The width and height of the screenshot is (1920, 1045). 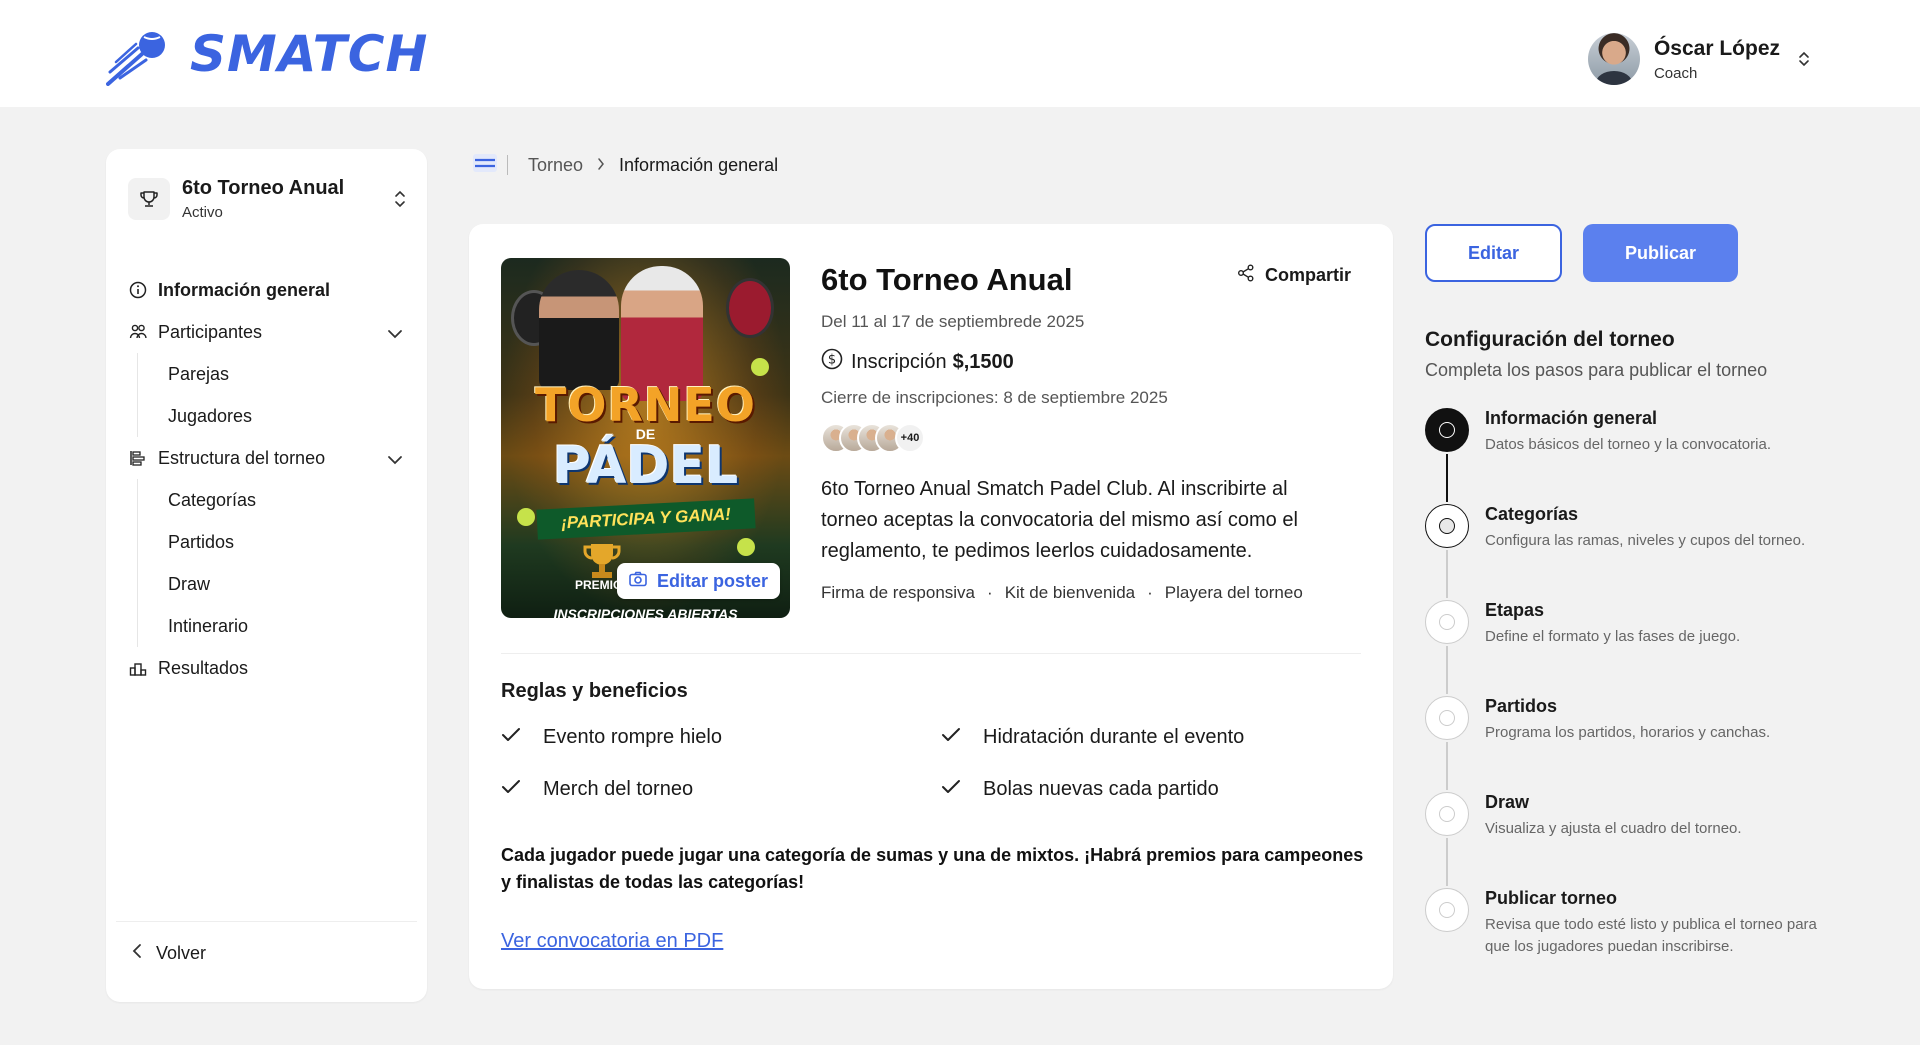 What do you see at coordinates (485, 165) in the screenshot?
I see `menu-toggle-icon` at bounding box center [485, 165].